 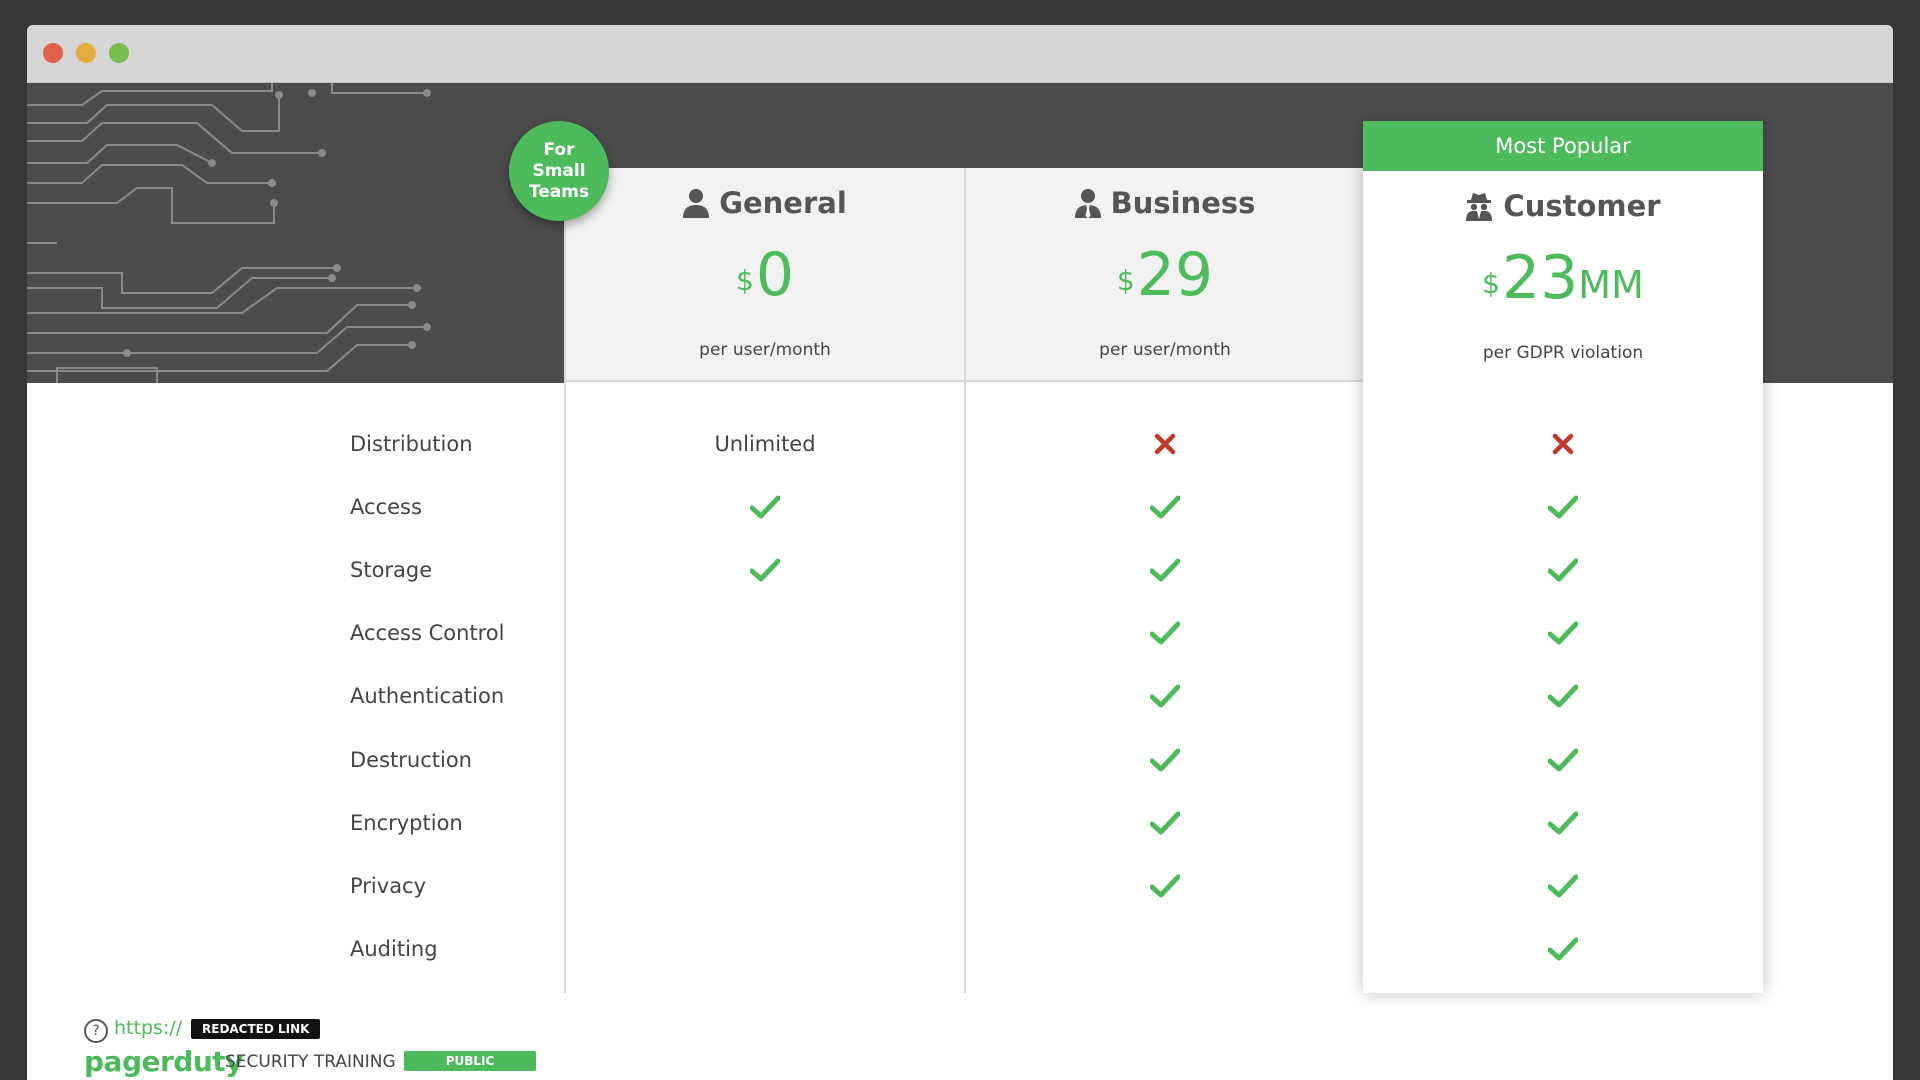 What do you see at coordinates (1479, 207) in the screenshot?
I see `spy-icon` at bounding box center [1479, 207].